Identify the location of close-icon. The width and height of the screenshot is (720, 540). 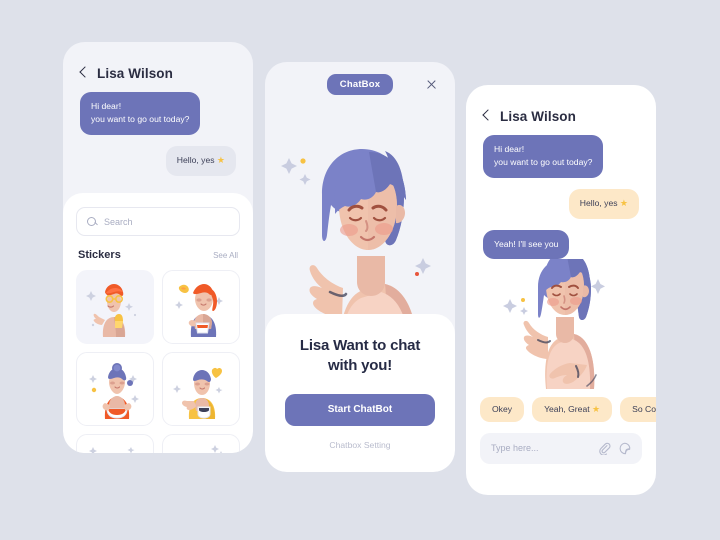
(431, 84).